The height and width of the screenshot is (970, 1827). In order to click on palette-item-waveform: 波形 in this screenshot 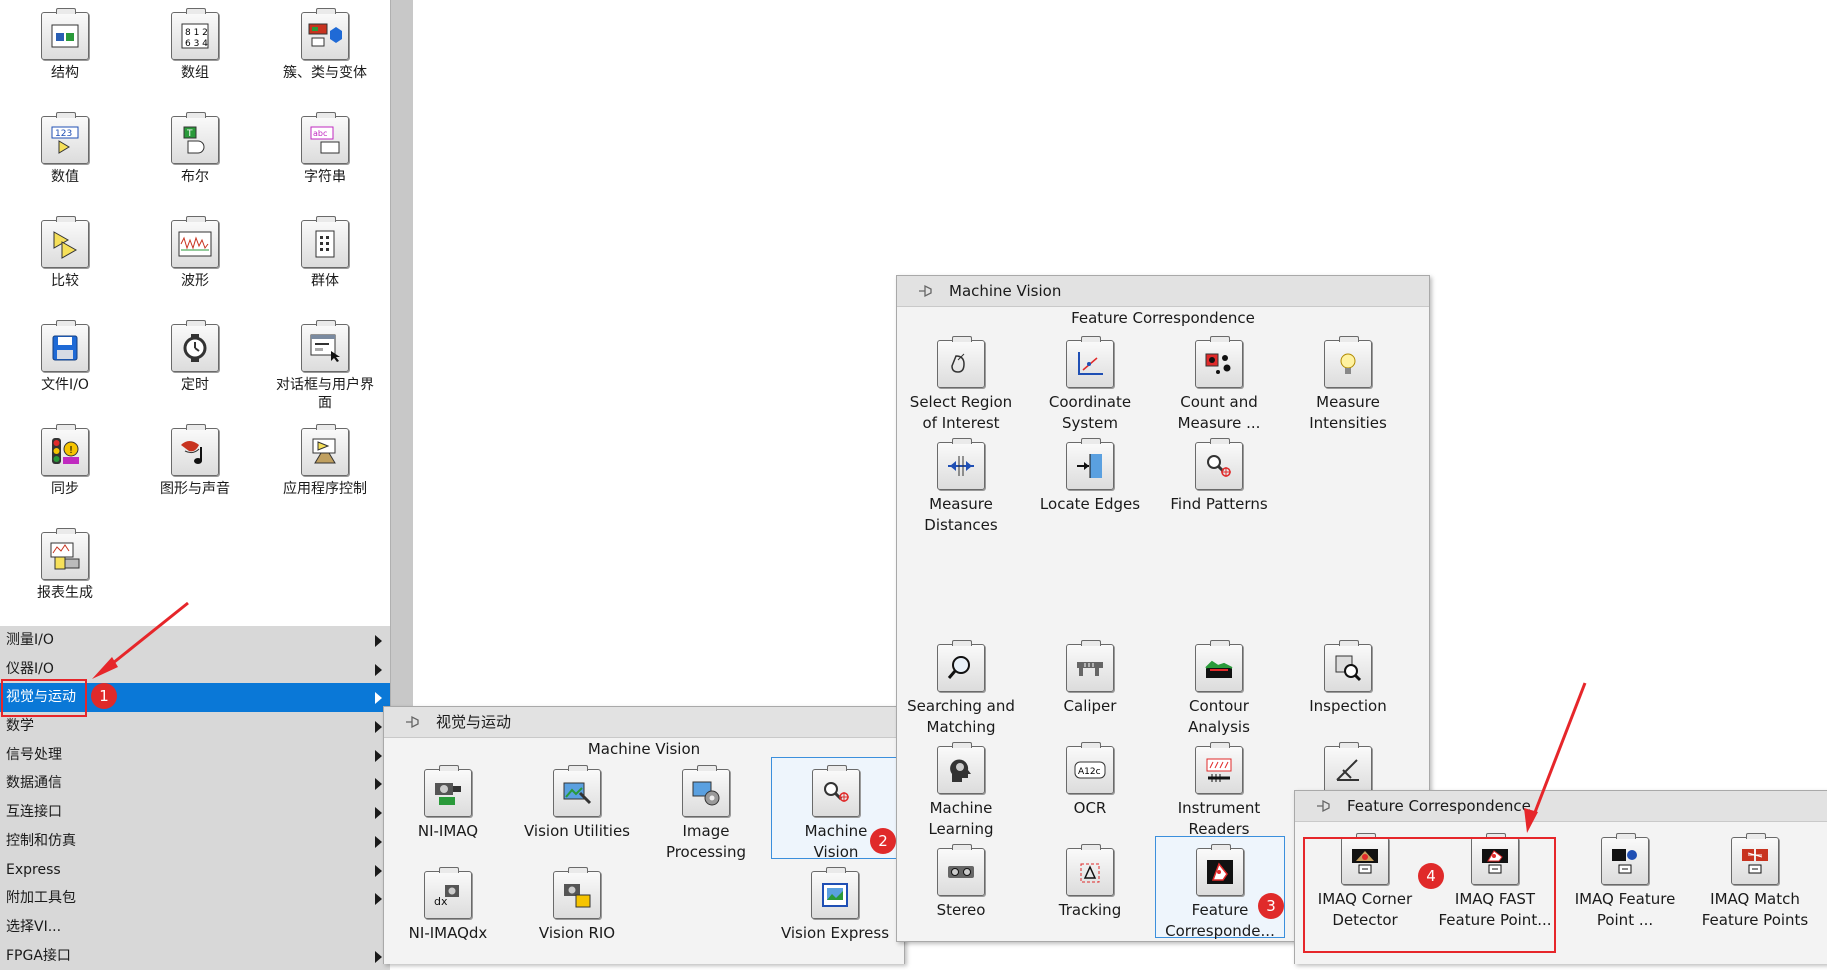, I will do `click(195, 249)`.